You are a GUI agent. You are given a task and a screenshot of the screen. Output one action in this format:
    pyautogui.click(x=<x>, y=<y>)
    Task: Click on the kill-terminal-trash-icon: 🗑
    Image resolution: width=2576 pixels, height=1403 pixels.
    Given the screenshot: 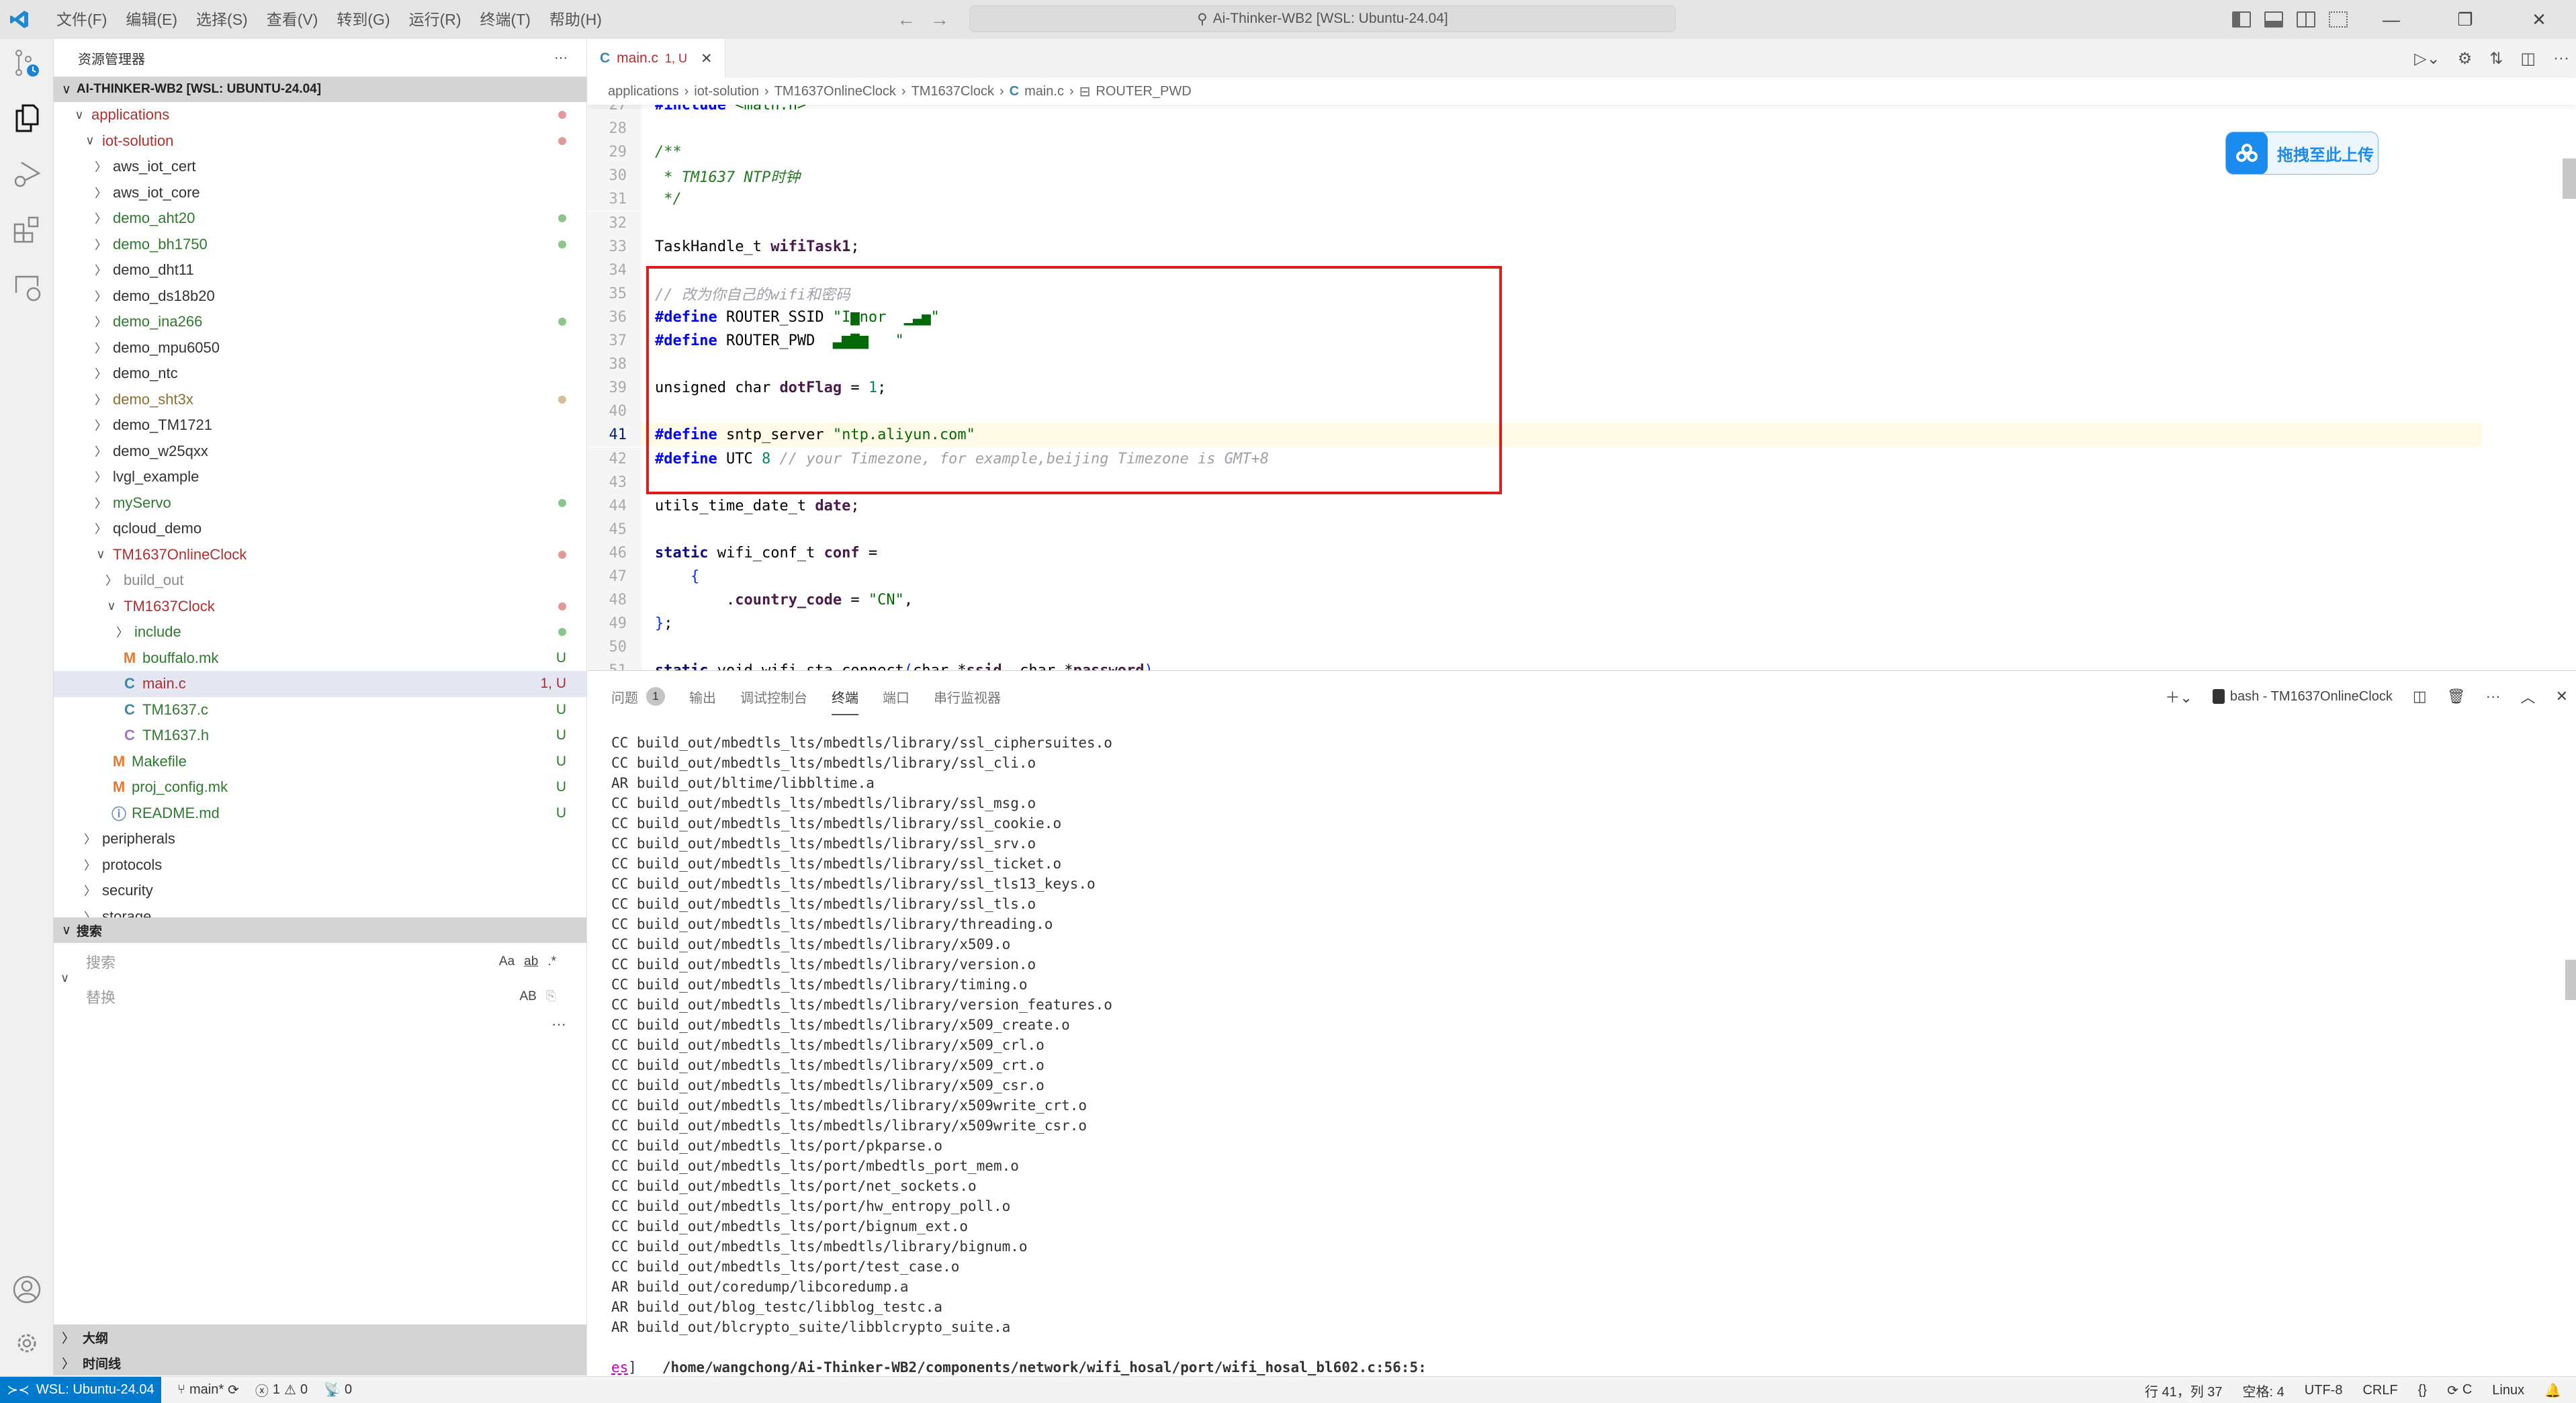 What is the action you would take?
    pyautogui.click(x=2457, y=696)
    